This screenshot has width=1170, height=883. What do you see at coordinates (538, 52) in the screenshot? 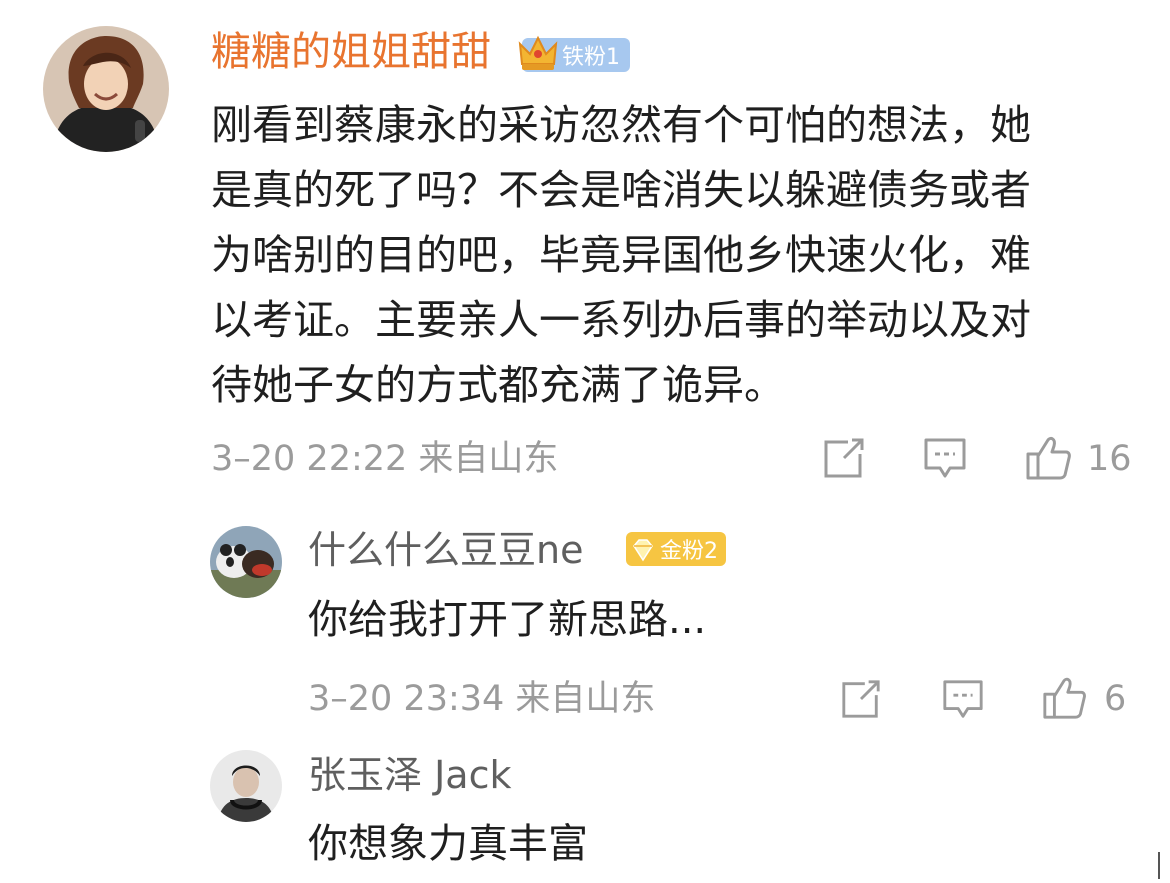
I see `crown-icon` at bounding box center [538, 52].